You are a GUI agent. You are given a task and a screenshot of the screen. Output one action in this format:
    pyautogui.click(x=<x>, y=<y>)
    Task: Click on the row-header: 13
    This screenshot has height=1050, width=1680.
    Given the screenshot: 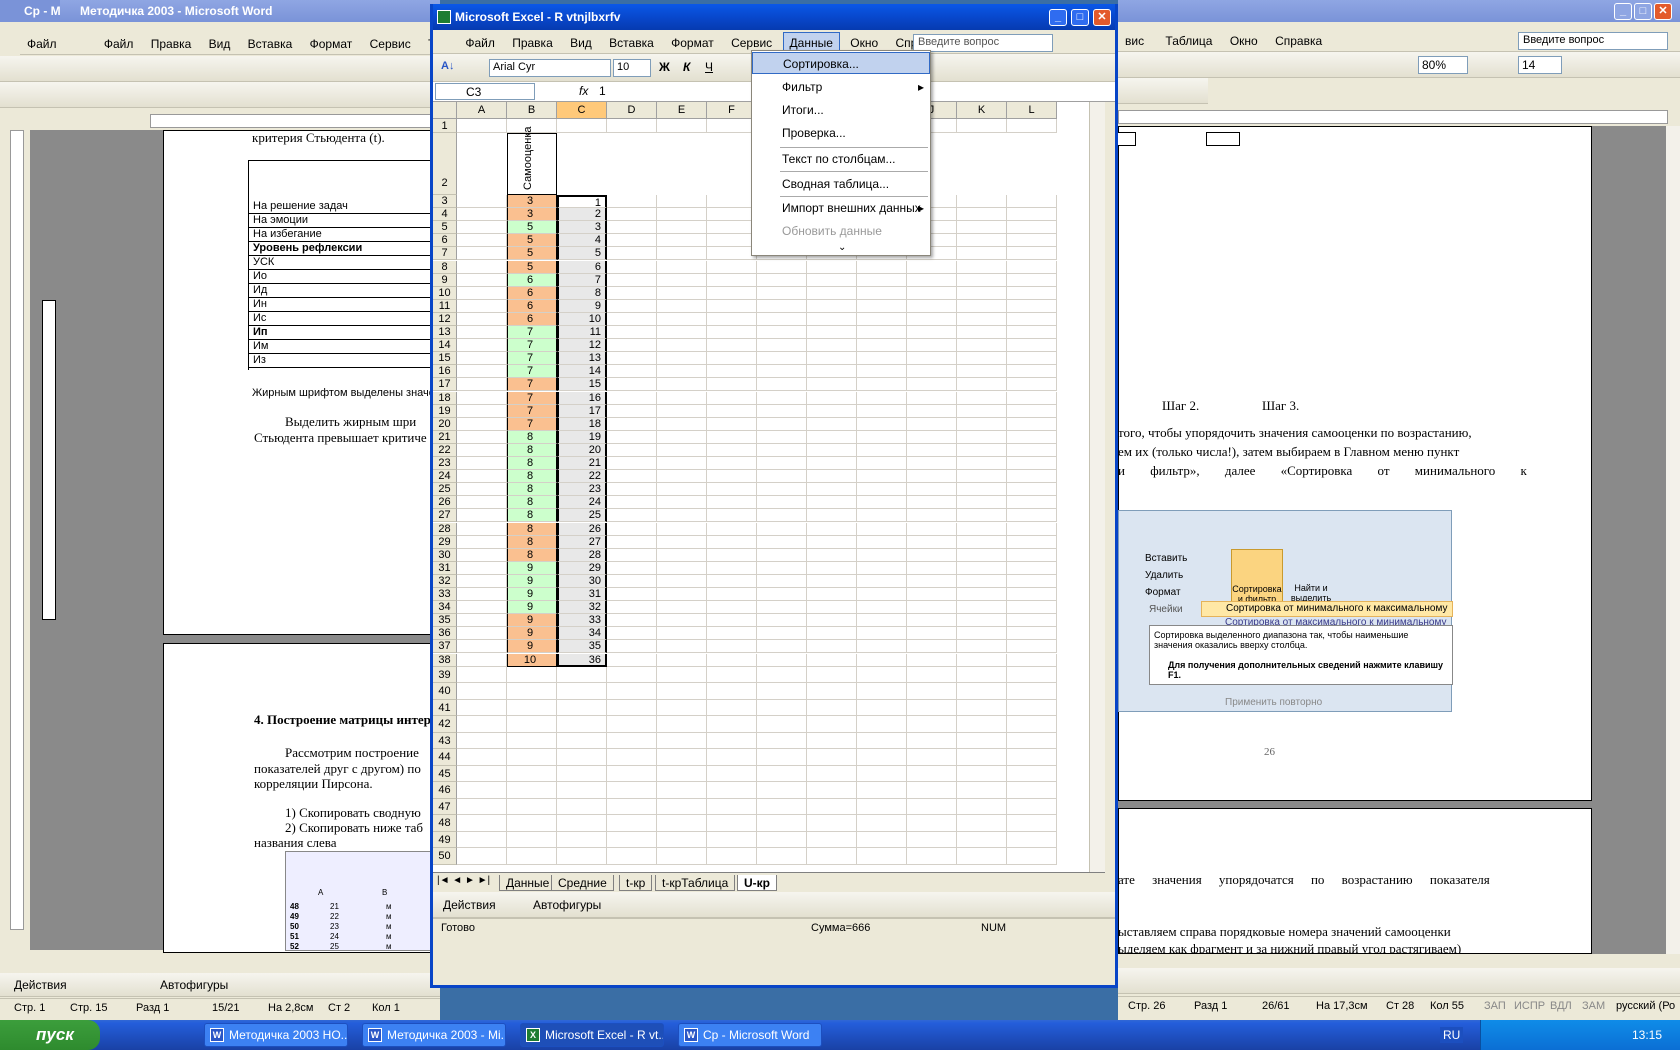 What is the action you would take?
    pyautogui.click(x=445, y=333)
    